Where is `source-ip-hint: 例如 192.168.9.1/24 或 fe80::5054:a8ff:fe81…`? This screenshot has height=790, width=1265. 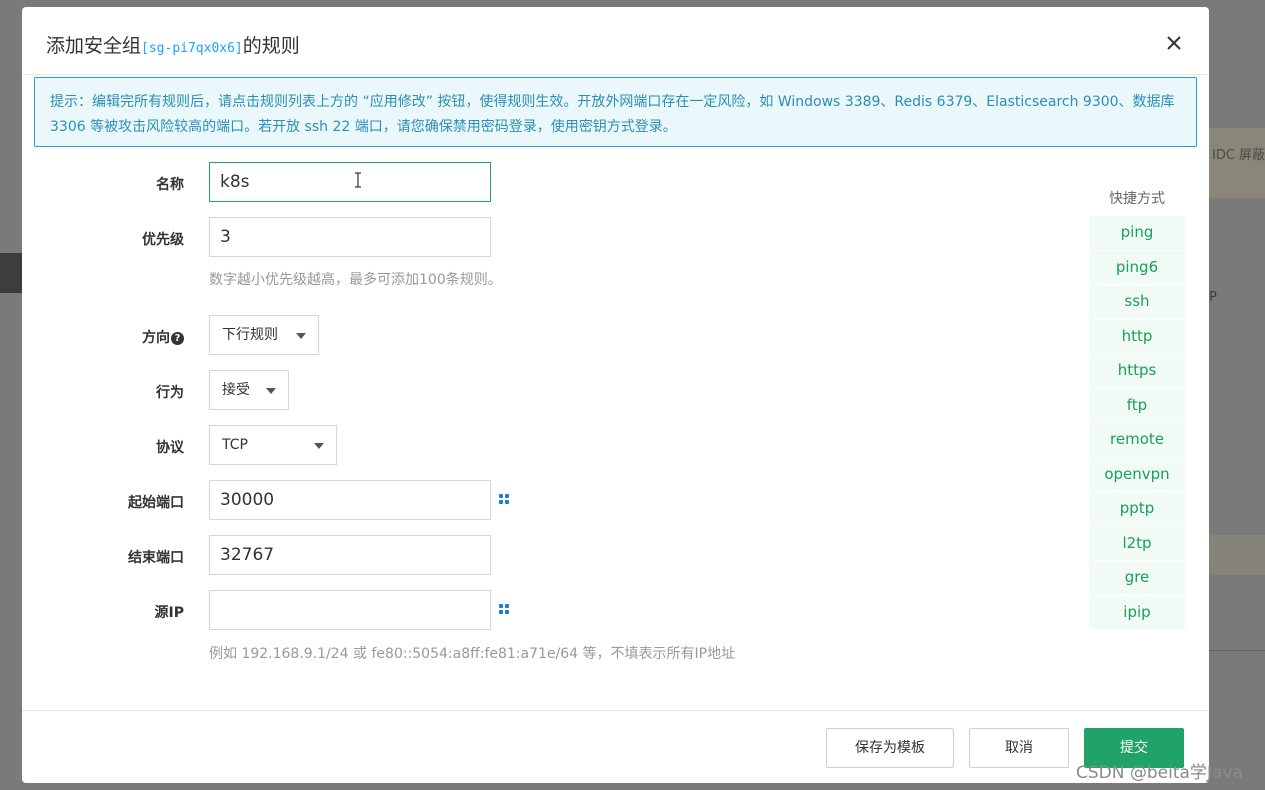
source-ip-hint: 例如 192.168.9.1/24 或 fe80::5054:a8ff:fe81… is located at coordinates (472, 654).